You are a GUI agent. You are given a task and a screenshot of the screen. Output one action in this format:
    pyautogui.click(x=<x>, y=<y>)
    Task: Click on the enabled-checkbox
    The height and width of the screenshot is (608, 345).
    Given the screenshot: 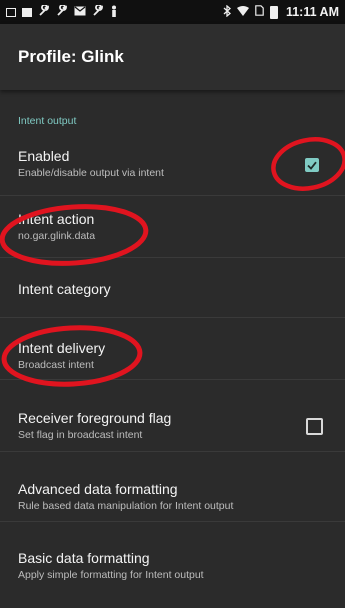 What is the action you would take?
    pyautogui.click(x=312, y=165)
    